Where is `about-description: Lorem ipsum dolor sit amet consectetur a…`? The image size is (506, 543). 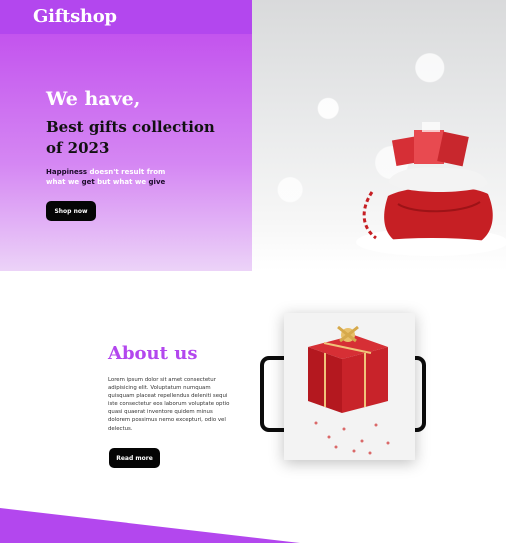
about-description: Lorem ipsum dolor sit amet consectetur a… is located at coordinates (169, 404).